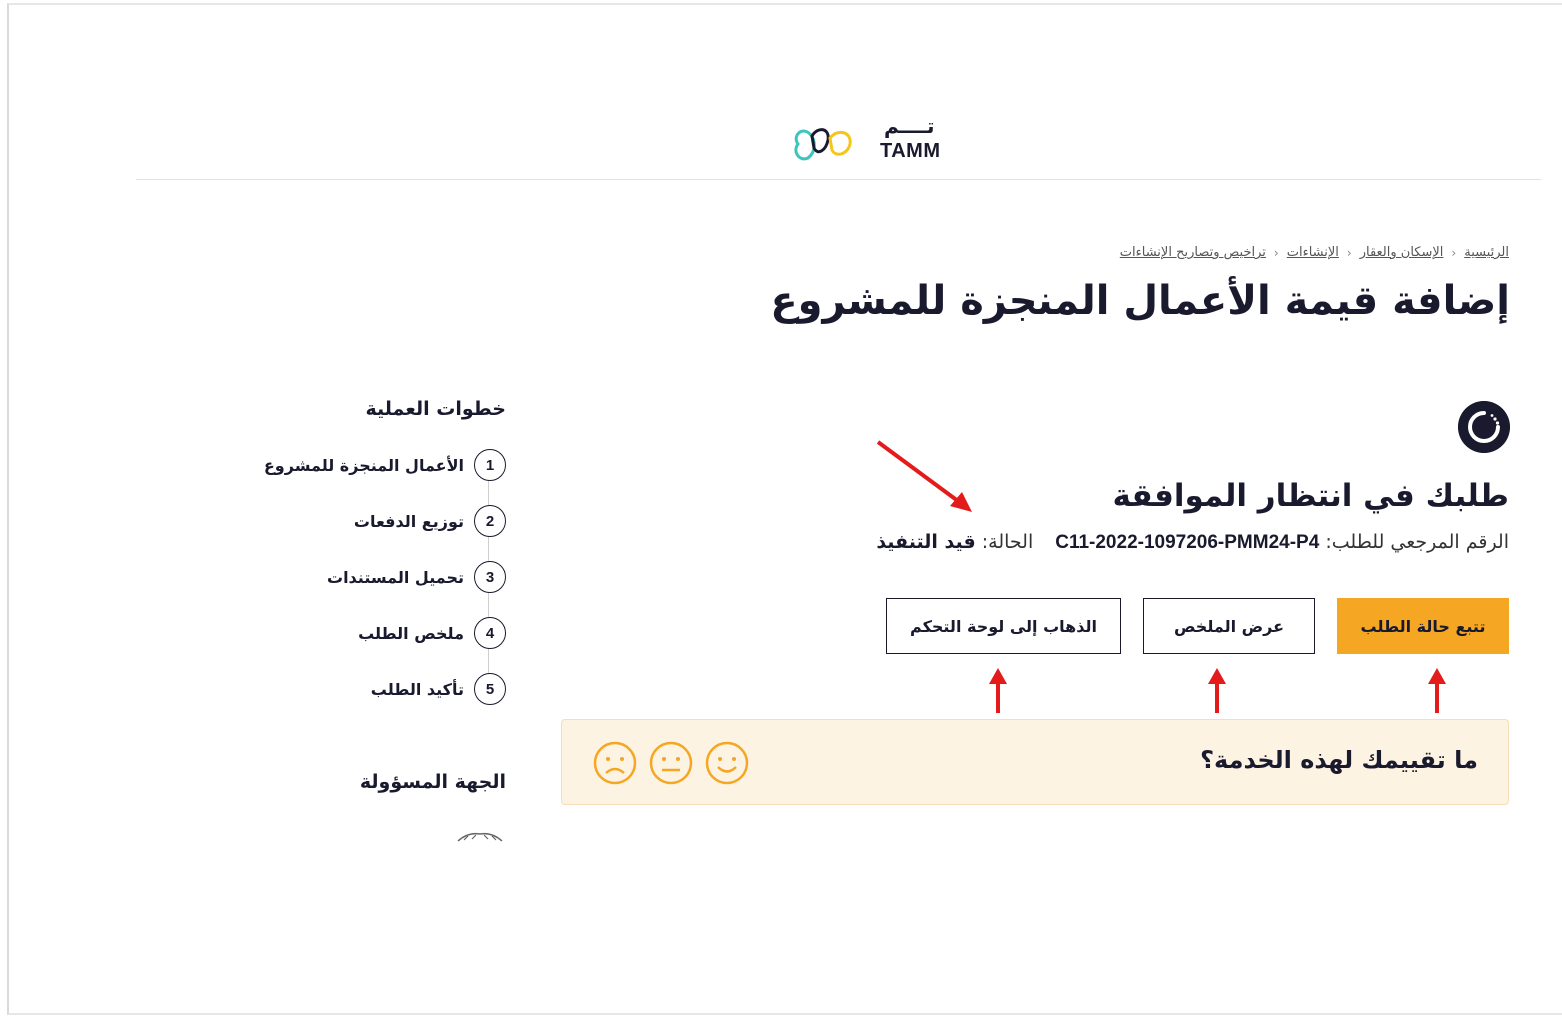 This screenshot has width=1562, height=1019. What do you see at coordinates (490, 689) in the screenshot?
I see `step-number: 5` at bounding box center [490, 689].